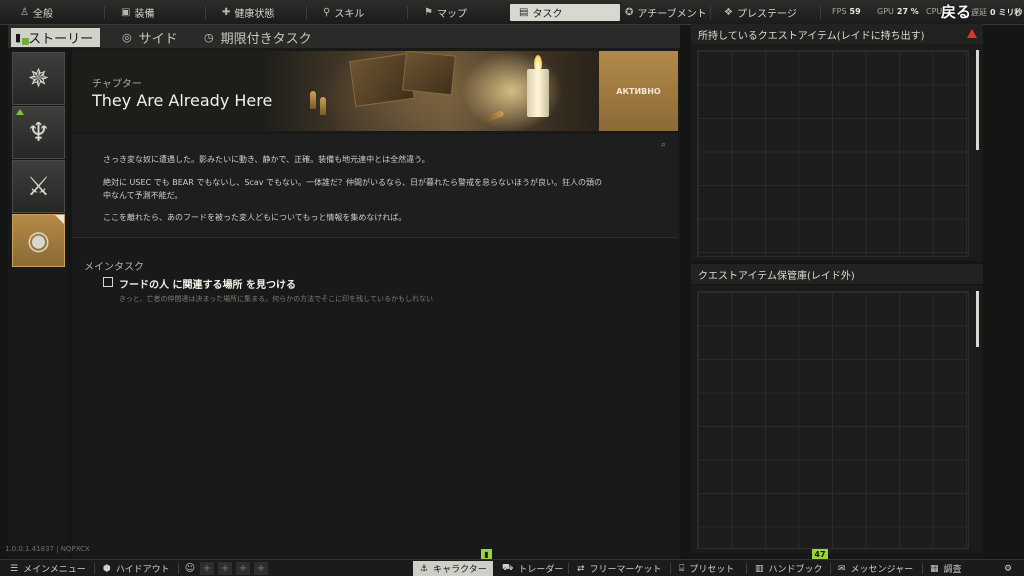  I want to click on tab-health: ✚ 健康状態, so click(248, 12).